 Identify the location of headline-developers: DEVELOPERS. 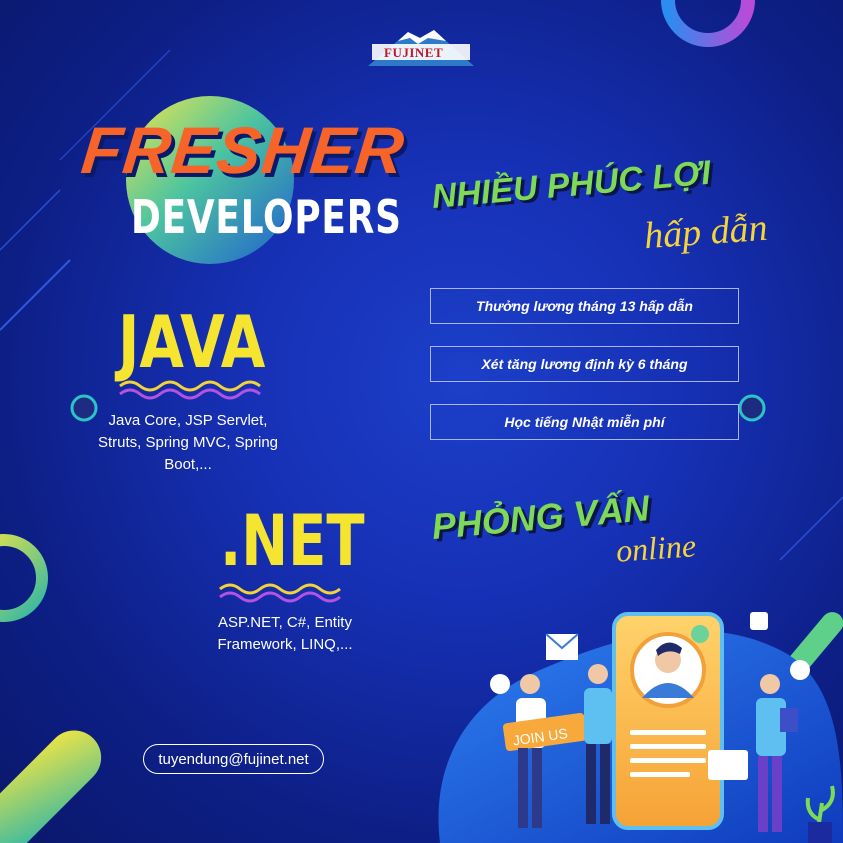
(266, 217).